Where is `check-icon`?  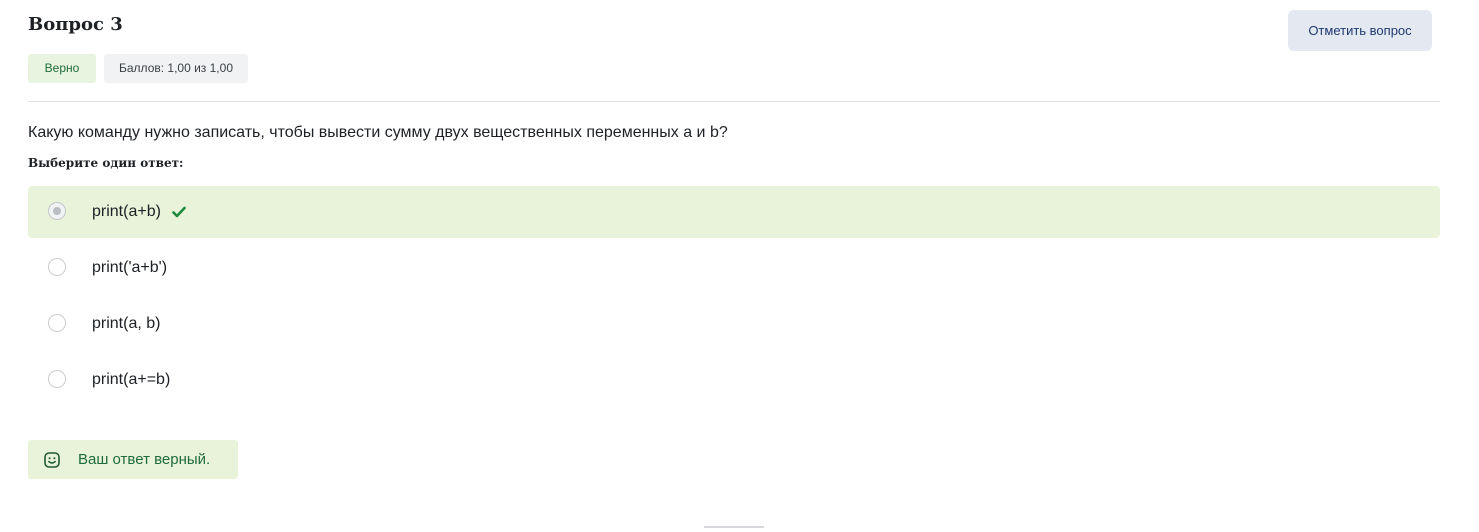 check-icon is located at coordinates (179, 212).